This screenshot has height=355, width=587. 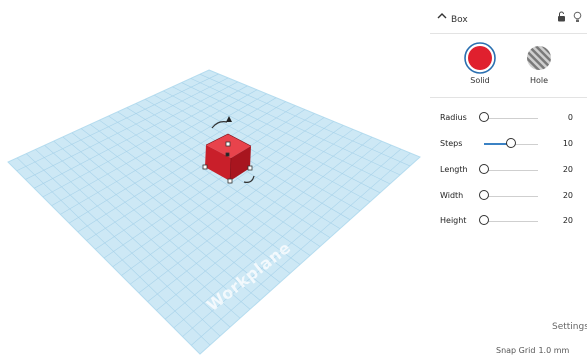 What do you see at coordinates (508, 97) in the screenshot?
I see `divider` at bounding box center [508, 97].